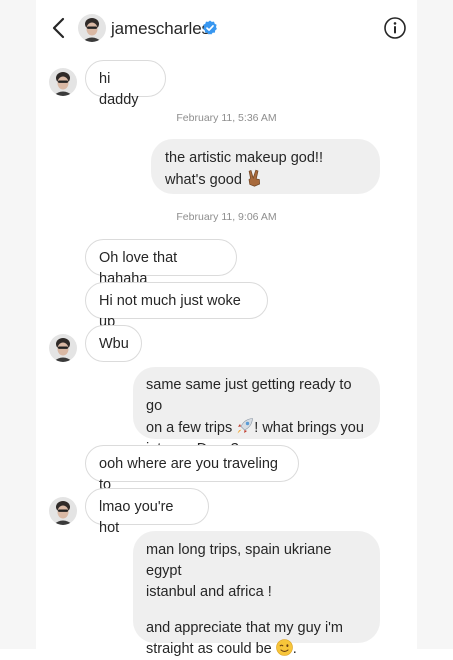 Image resolution: width=453 pixels, height=660 pixels. Describe the element at coordinates (245, 426) in the screenshot. I see `rocket-emoji` at that location.